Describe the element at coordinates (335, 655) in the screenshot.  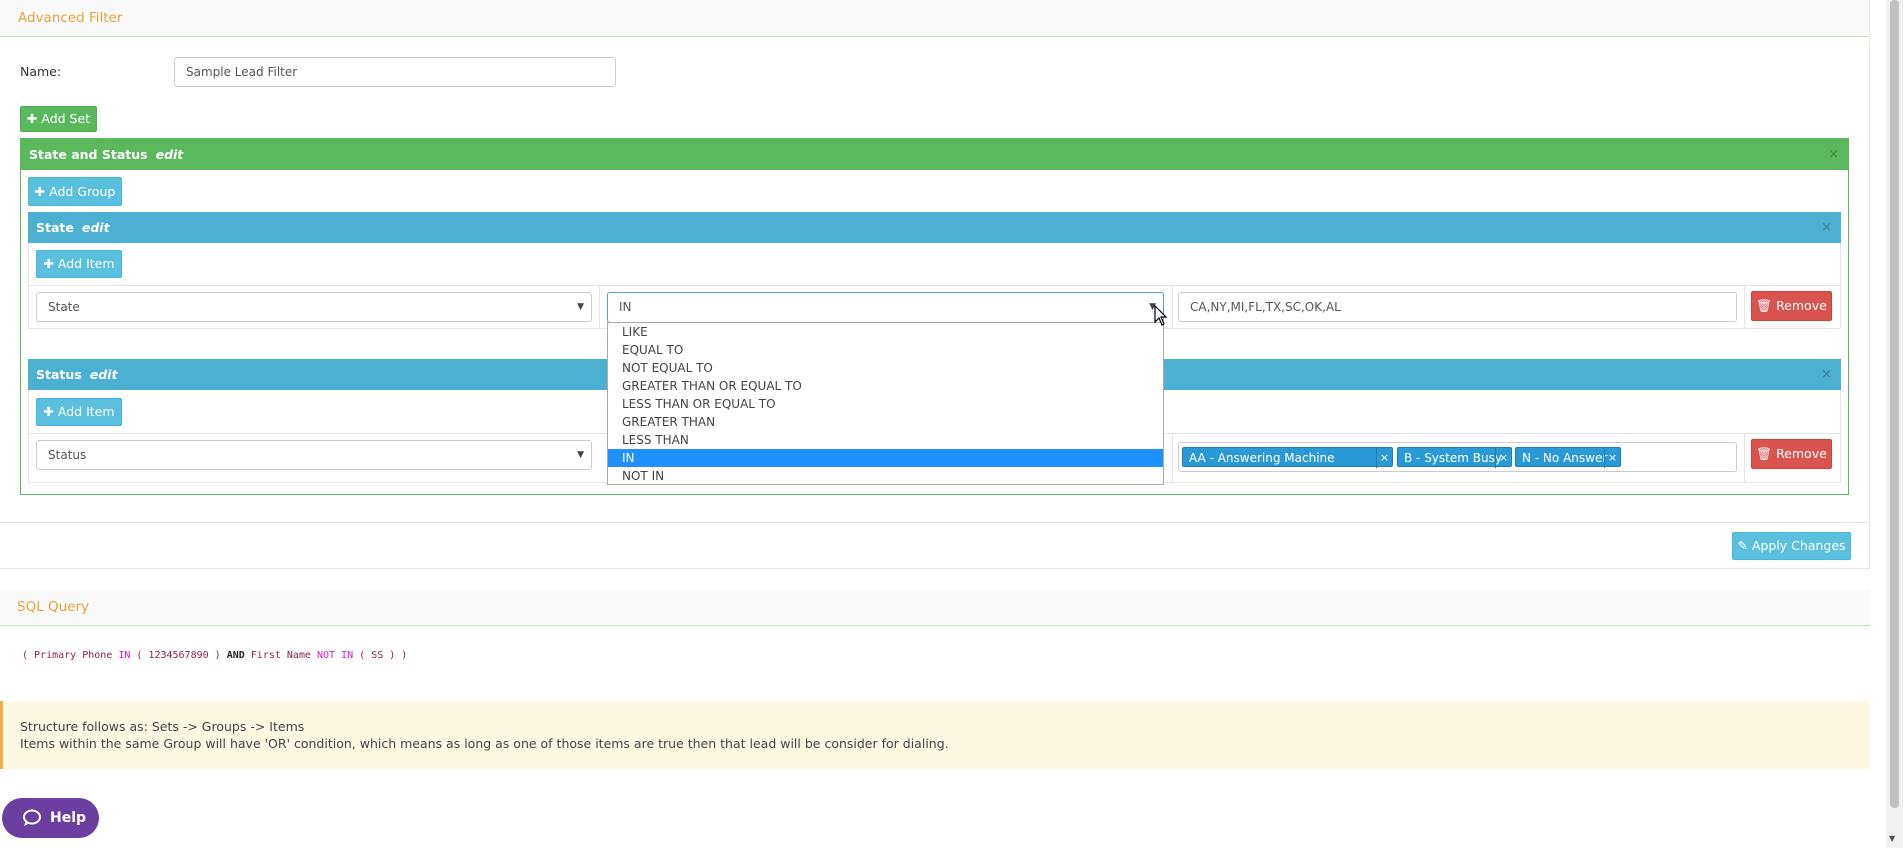
I see `sql-keyword: NOT IN` at that location.